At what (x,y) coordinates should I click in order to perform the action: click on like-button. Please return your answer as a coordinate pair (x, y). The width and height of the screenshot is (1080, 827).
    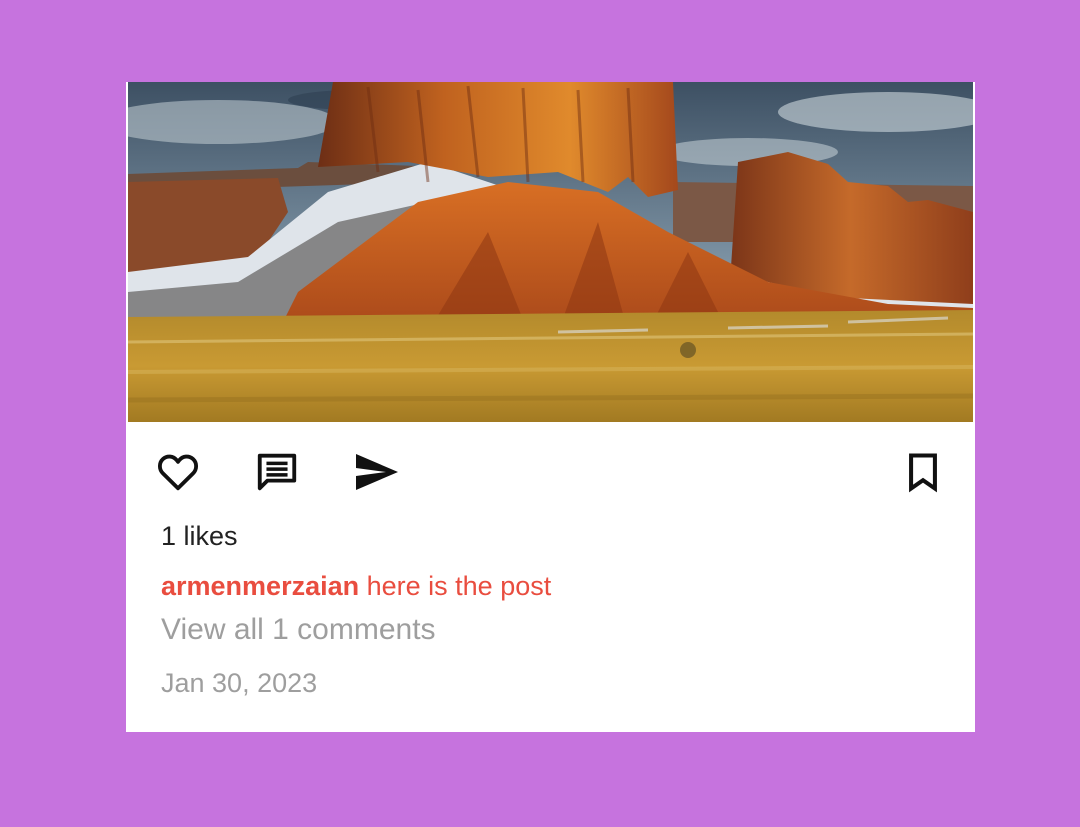
    Looking at the image, I should click on (178, 472).